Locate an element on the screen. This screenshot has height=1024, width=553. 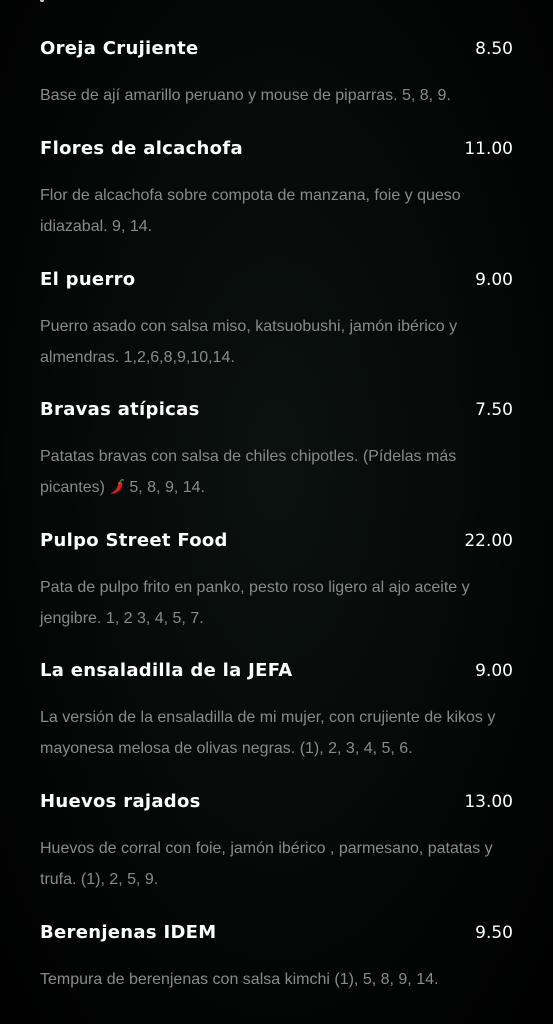
menu-item-header: Oreja Crujiente 8.50 is located at coordinates (276, 51).